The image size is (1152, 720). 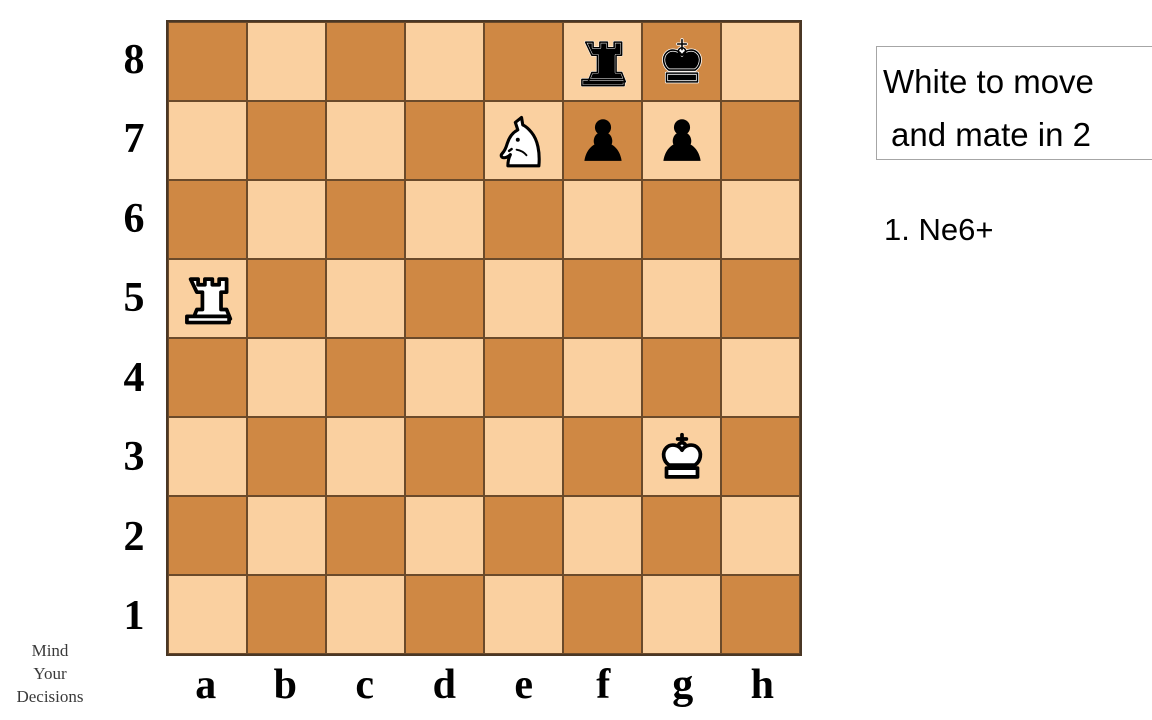 I want to click on board-square-h5, so click(x=760, y=298).